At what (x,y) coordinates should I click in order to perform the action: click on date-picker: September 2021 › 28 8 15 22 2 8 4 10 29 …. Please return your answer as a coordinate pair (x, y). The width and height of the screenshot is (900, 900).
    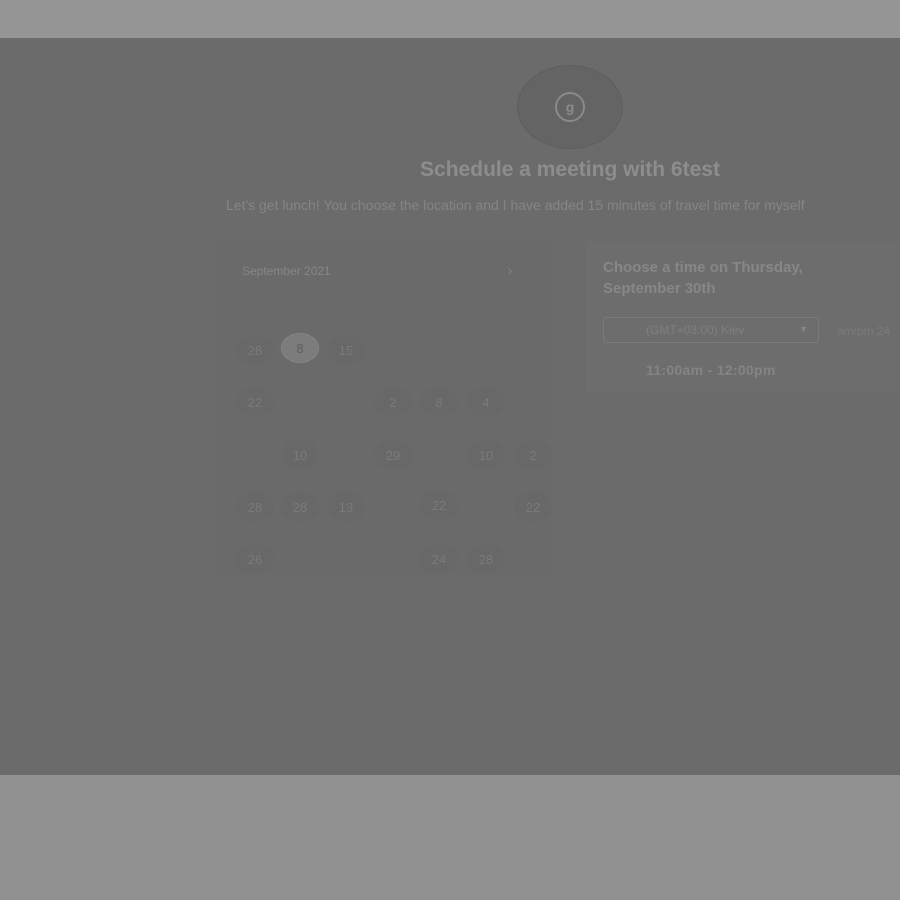
    Looking at the image, I should click on (384, 410).